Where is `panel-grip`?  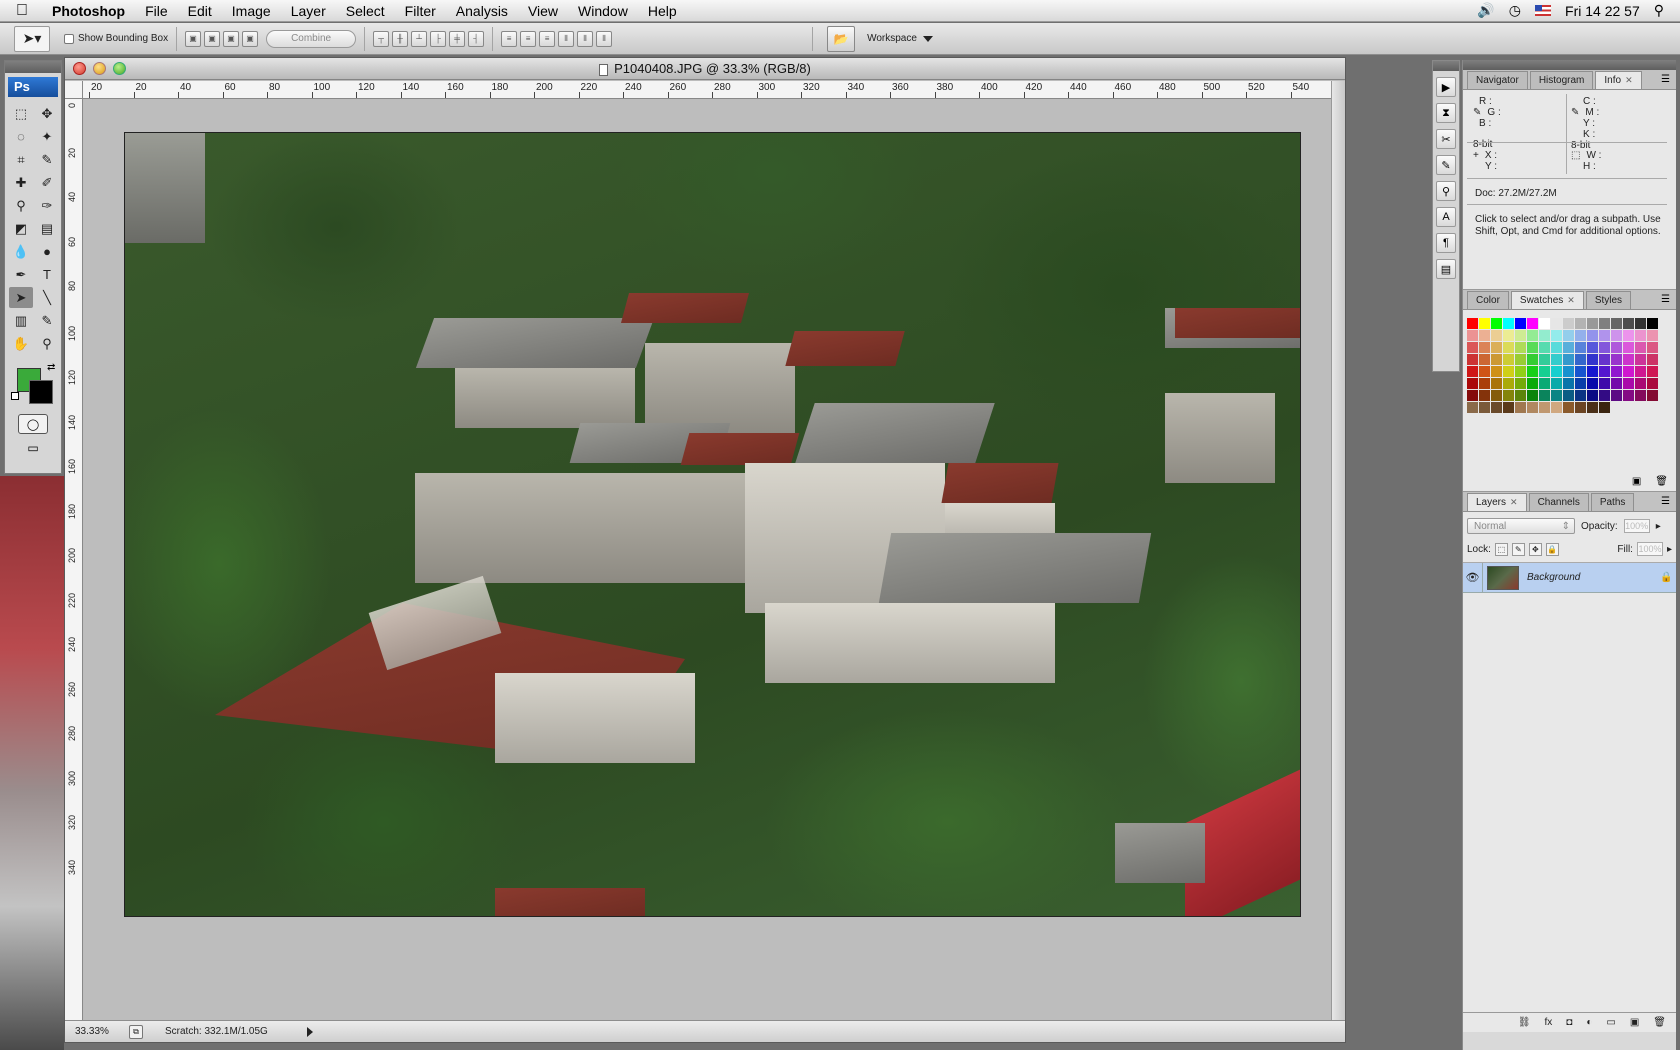
panel-grip is located at coordinates (1569, 65).